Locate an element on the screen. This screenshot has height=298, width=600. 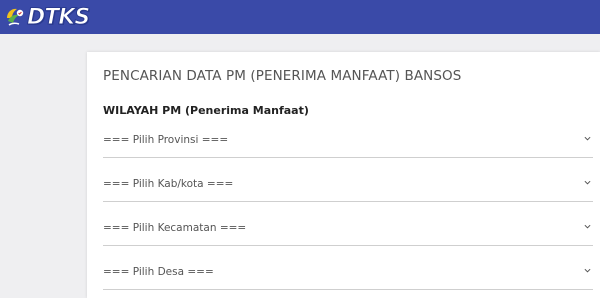
province-select-value: === Pilih Provinsi === is located at coordinates (166, 140).